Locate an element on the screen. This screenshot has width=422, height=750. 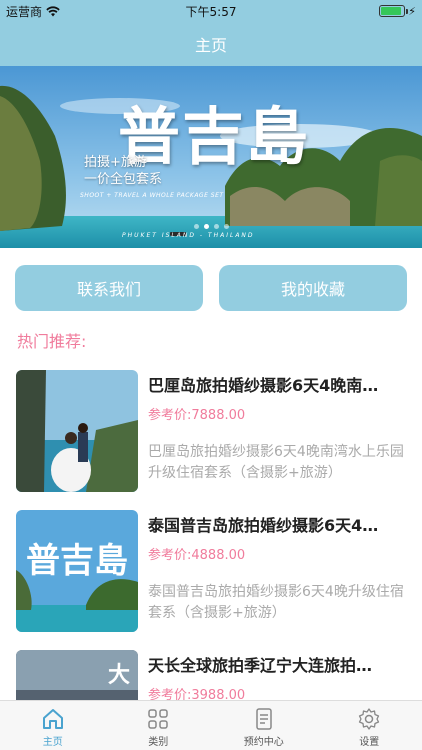
battery-icon is located at coordinates (394, 11).